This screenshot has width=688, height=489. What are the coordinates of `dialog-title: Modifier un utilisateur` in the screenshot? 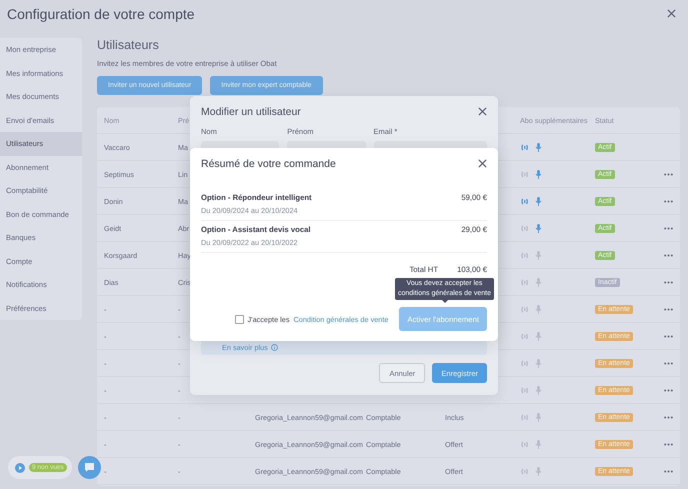 It's located at (251, 112).